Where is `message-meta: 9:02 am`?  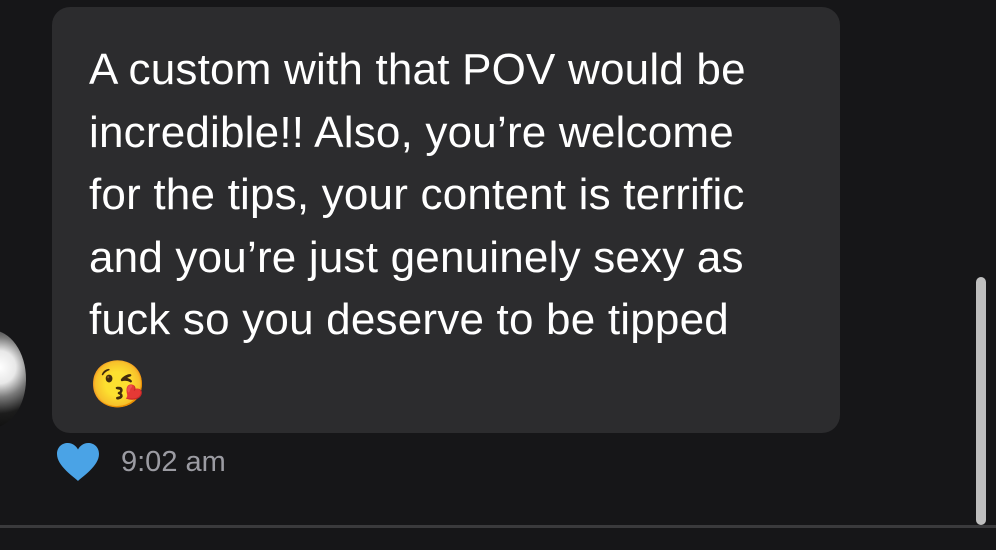
message-meta: 9:02 am is located at coordinates (140, 462).